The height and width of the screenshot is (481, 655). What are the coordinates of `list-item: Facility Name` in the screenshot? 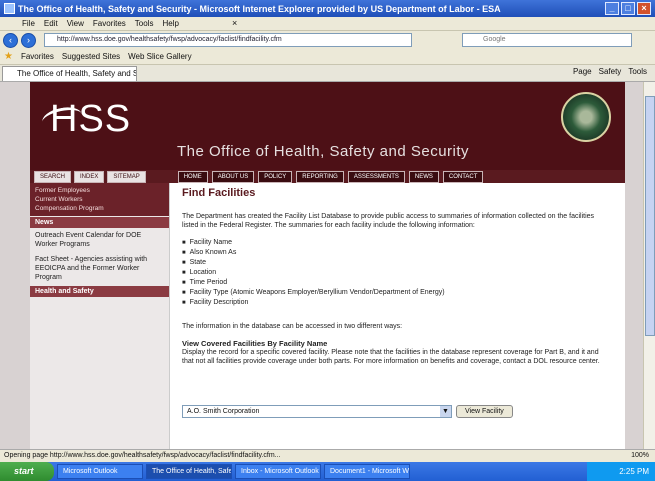 It's located at (392, 243).